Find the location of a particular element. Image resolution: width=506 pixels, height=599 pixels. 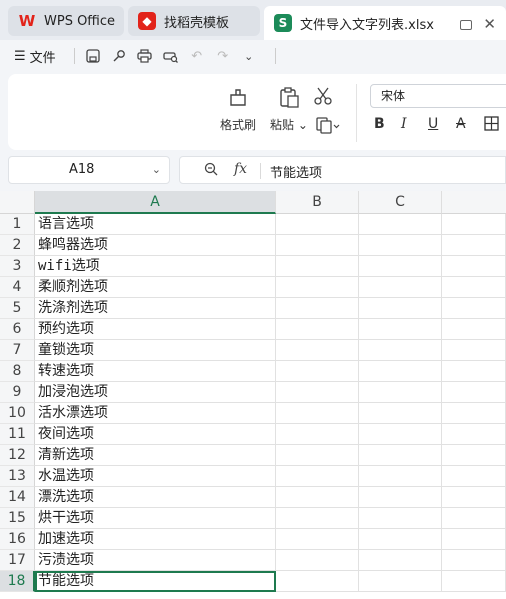

column-header-a: A is located at coordinates (155, 202).